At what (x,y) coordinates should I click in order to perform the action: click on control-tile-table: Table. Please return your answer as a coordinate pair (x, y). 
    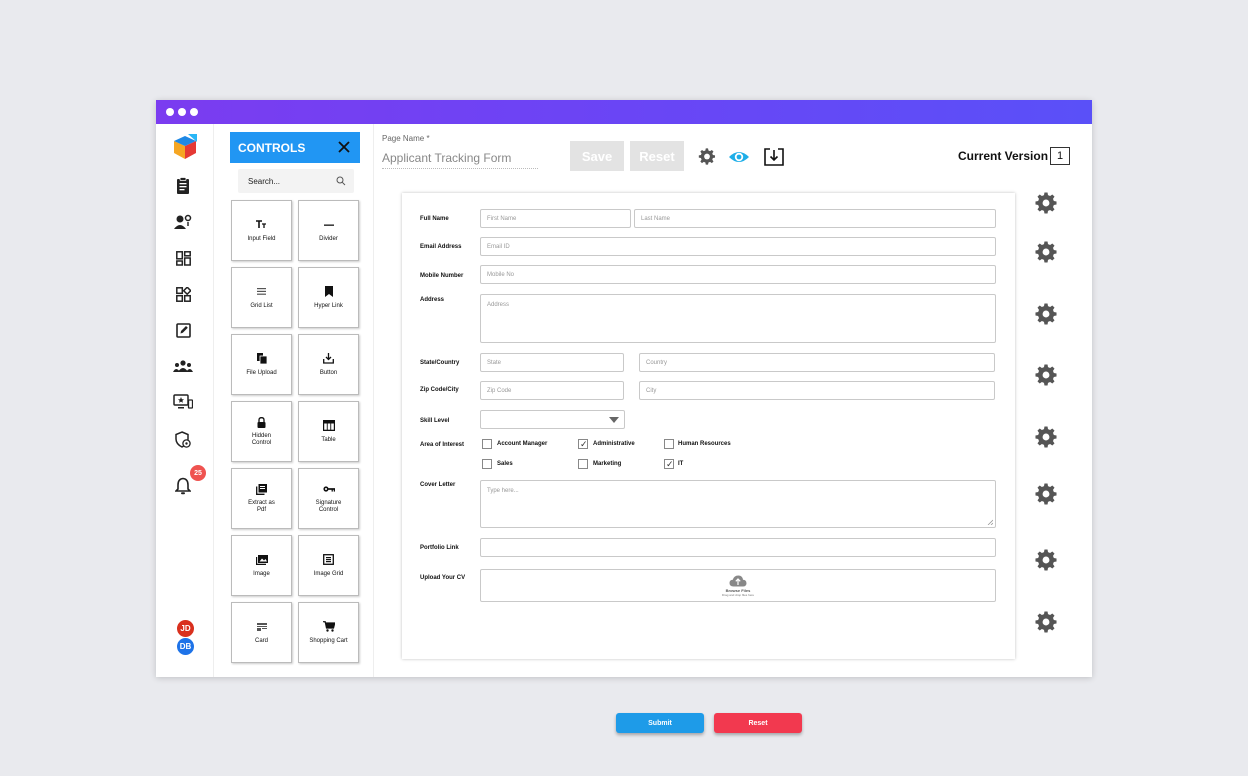
    Looking at the image, I should click on (328, 431).